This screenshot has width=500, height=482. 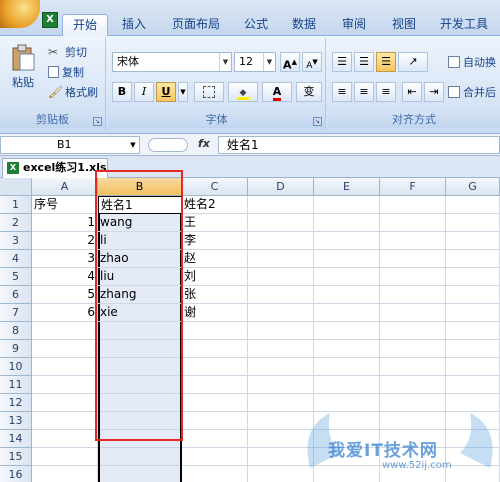 What do you see at coordinates (243, 92) in the screenshot?
I see `fill-color-button: ◆` at bounding box center [243, 92].